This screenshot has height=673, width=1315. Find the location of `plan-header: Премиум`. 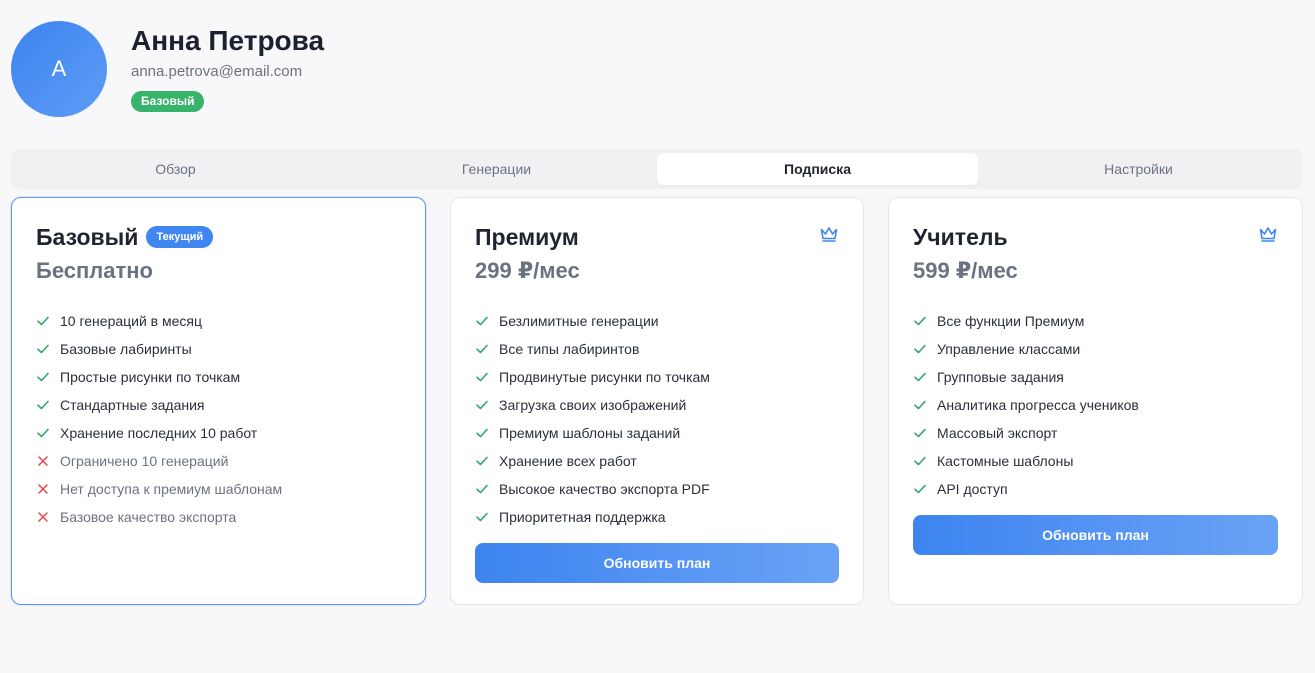

plan-header: Премиум is located at coordinates (657, 237).